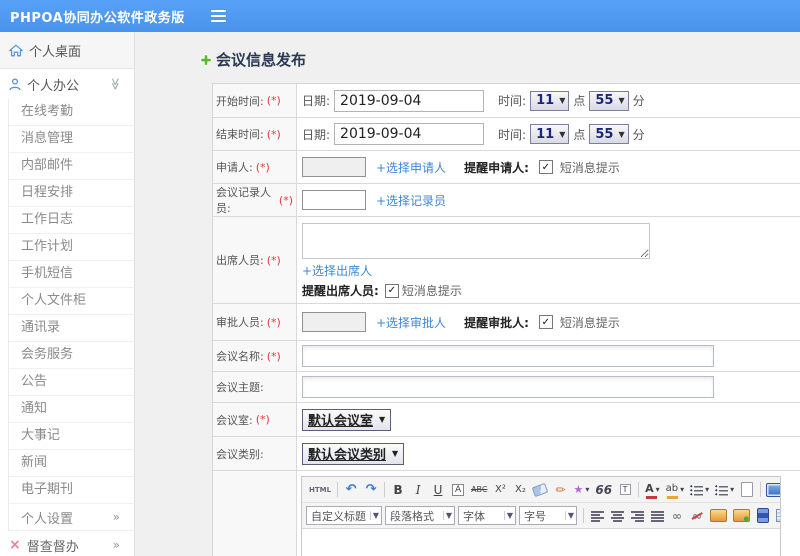 The height and width of the screenshot is (556, 800). I want to click on meeting-name-input, so click(508, 356).